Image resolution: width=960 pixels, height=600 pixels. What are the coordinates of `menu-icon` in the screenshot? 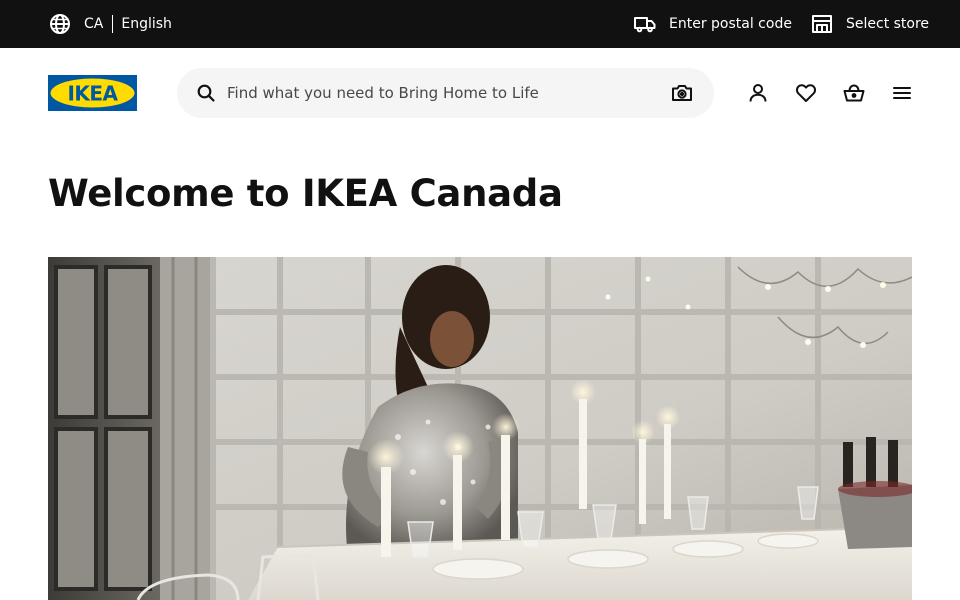 It's located at (902, 93).